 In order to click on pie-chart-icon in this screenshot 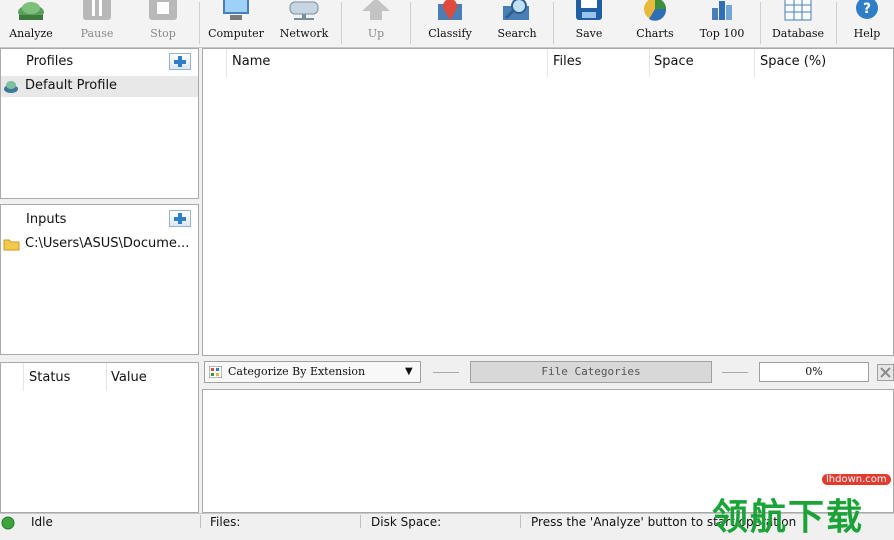, I will do `click(655, 12)`.